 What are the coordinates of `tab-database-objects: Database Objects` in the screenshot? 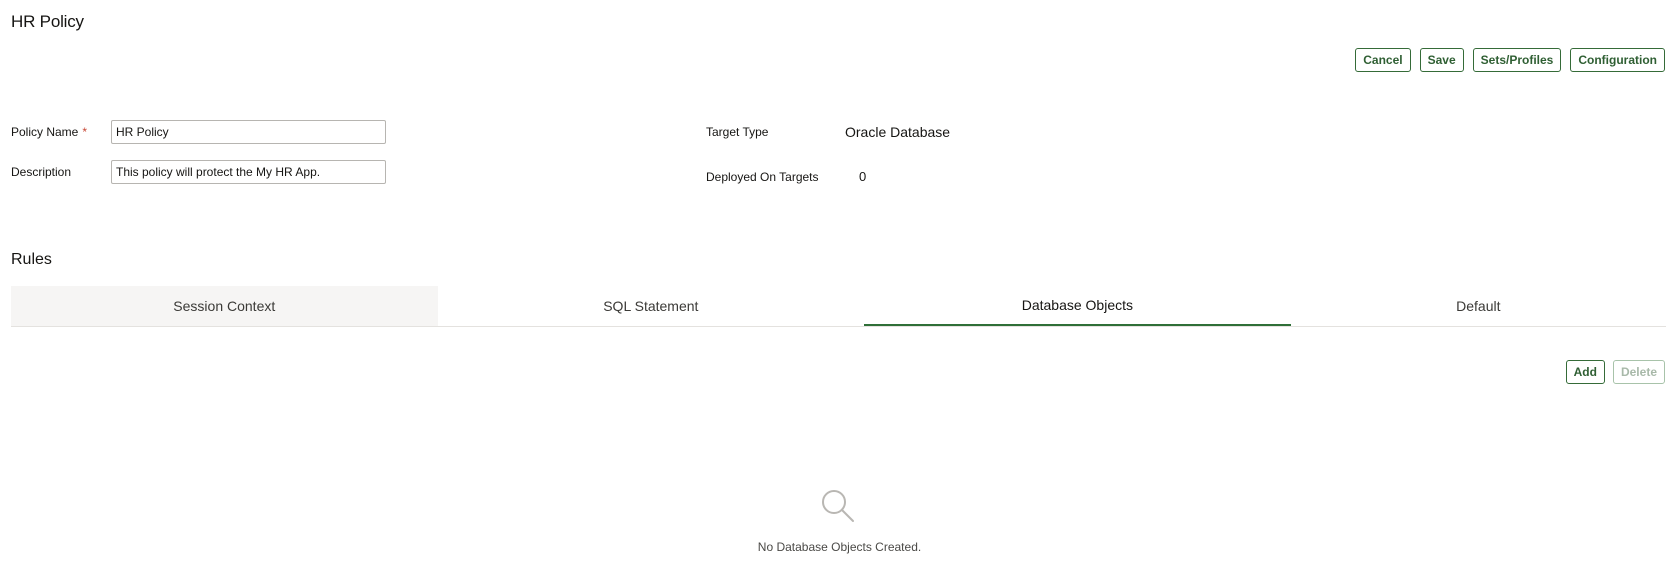 It's located at (1077, 306).